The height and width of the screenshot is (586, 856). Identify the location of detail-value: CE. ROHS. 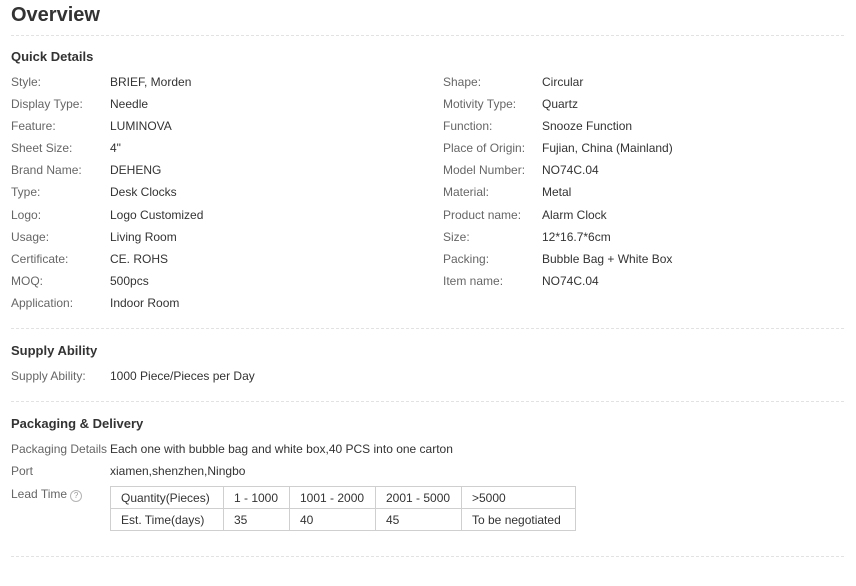
(139, 259).